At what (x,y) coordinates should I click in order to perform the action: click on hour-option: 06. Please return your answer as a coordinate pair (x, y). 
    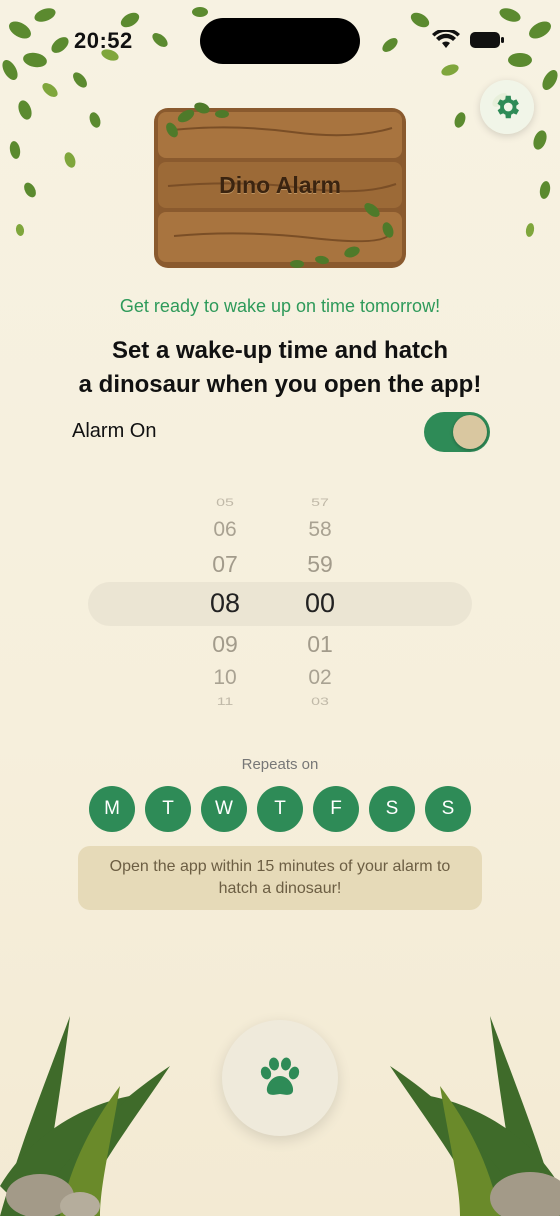
    Looking at the image, I should click on (225, 530).